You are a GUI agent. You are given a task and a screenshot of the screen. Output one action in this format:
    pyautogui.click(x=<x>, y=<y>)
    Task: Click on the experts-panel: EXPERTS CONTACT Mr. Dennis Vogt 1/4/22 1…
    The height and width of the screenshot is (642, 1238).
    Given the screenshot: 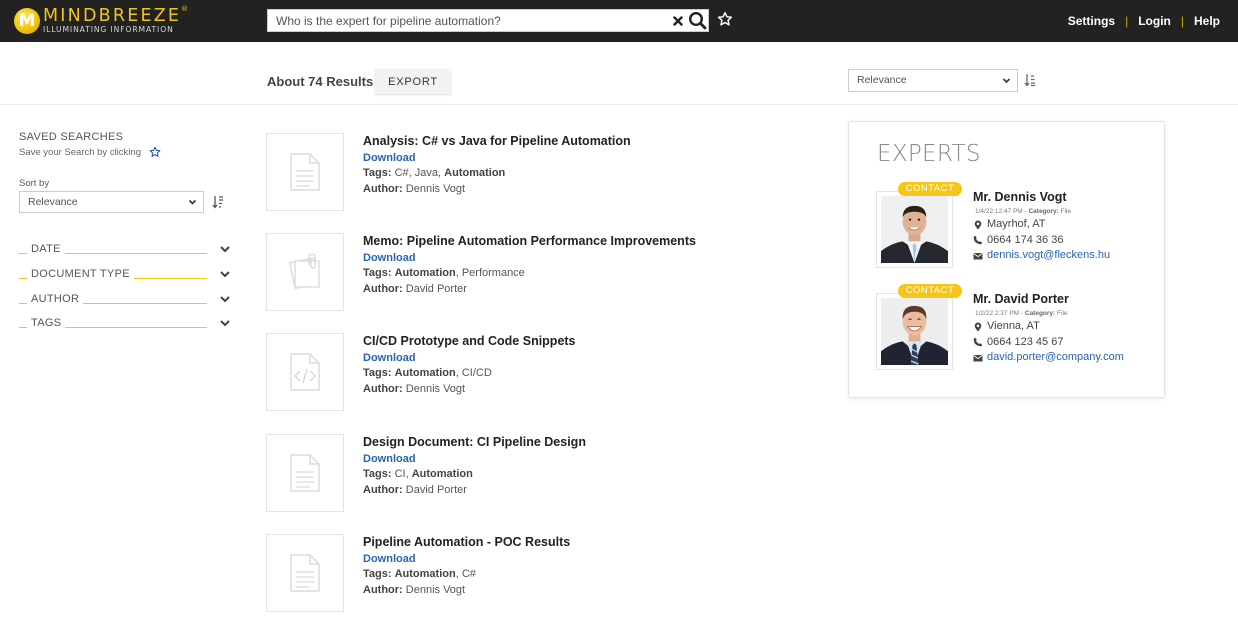 What is the action you would take?
    pyautogui.click(x=1006, y=259)
    